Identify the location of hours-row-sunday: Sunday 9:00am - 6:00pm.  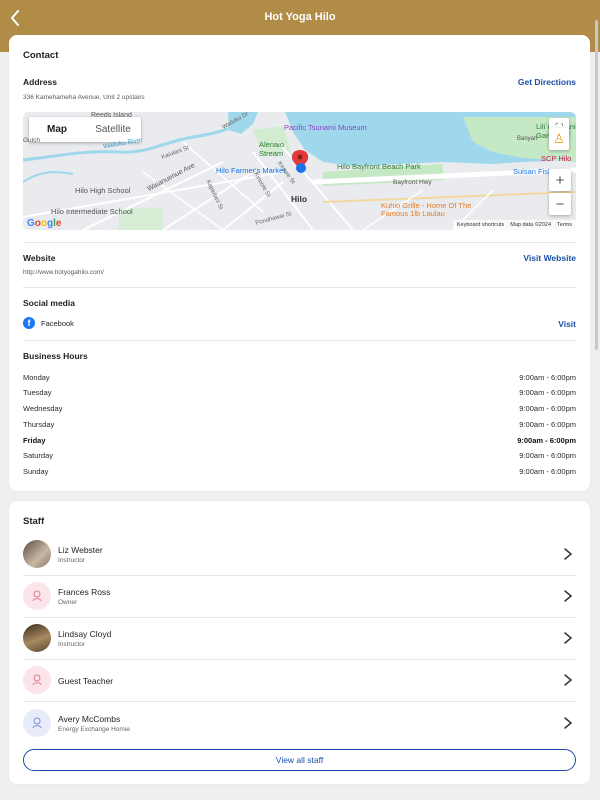
(299, 473).